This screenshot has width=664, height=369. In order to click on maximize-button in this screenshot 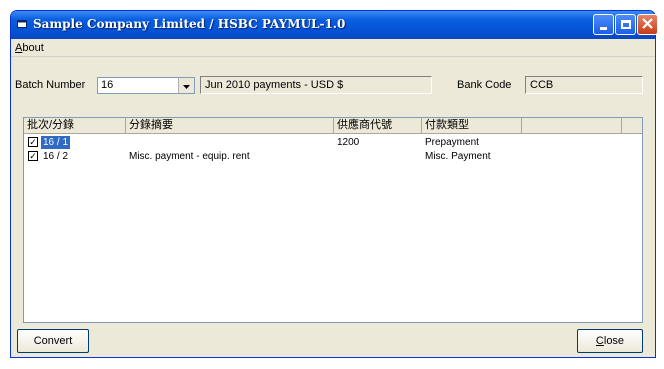, I will do `click(625, 24)`.